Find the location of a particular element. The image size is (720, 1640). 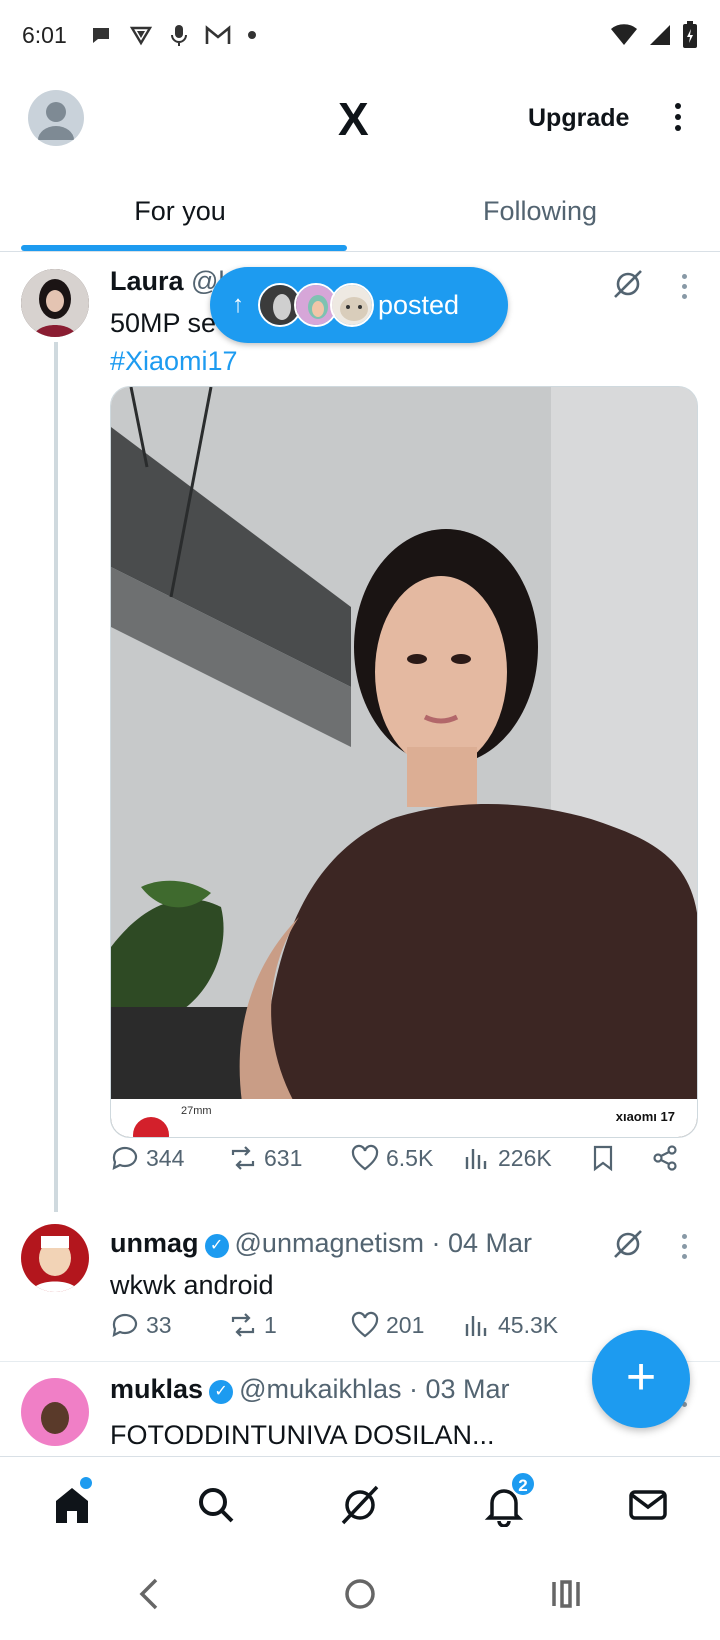

media-footer-text: 27mm is located at coordinates (196, 1111).